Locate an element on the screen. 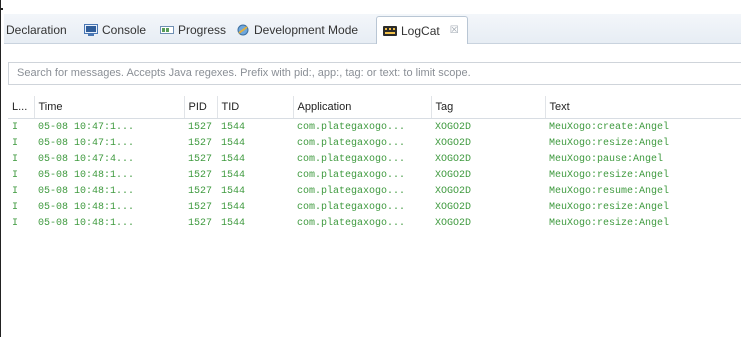  tab-label: Development Mode is located at coordinates (306, 29).